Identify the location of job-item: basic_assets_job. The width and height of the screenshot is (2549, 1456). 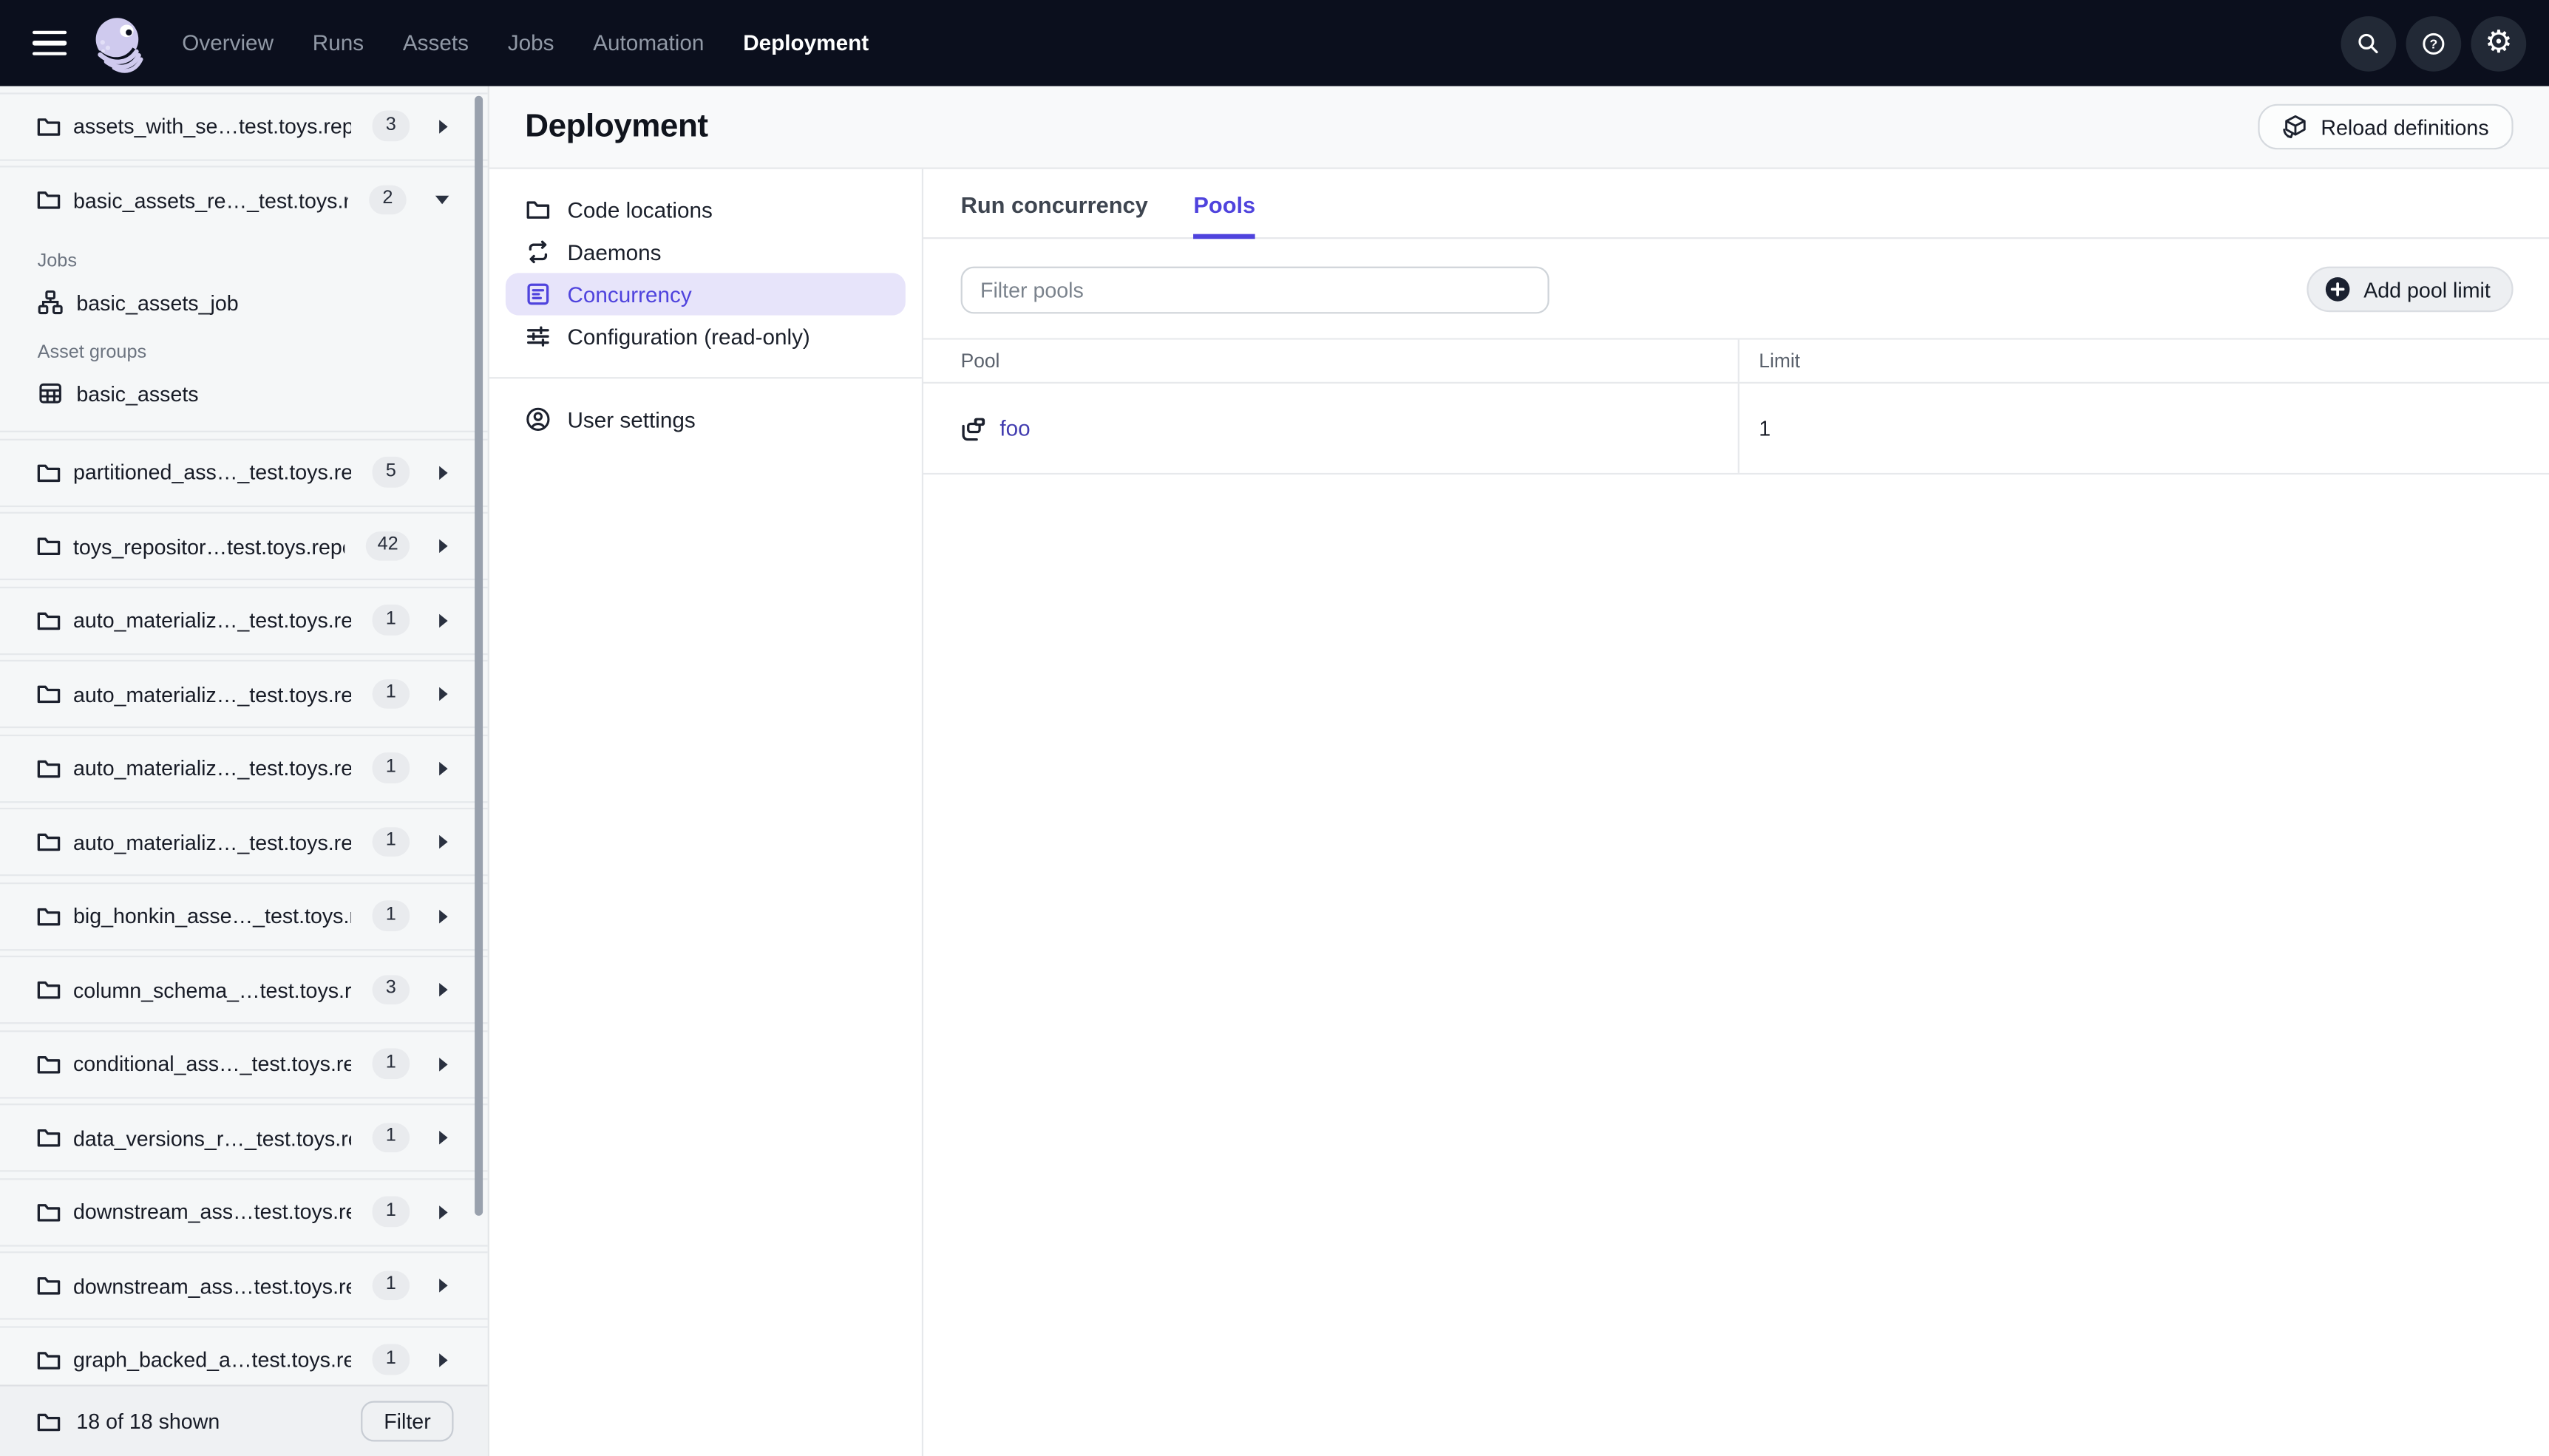
(244, 302).